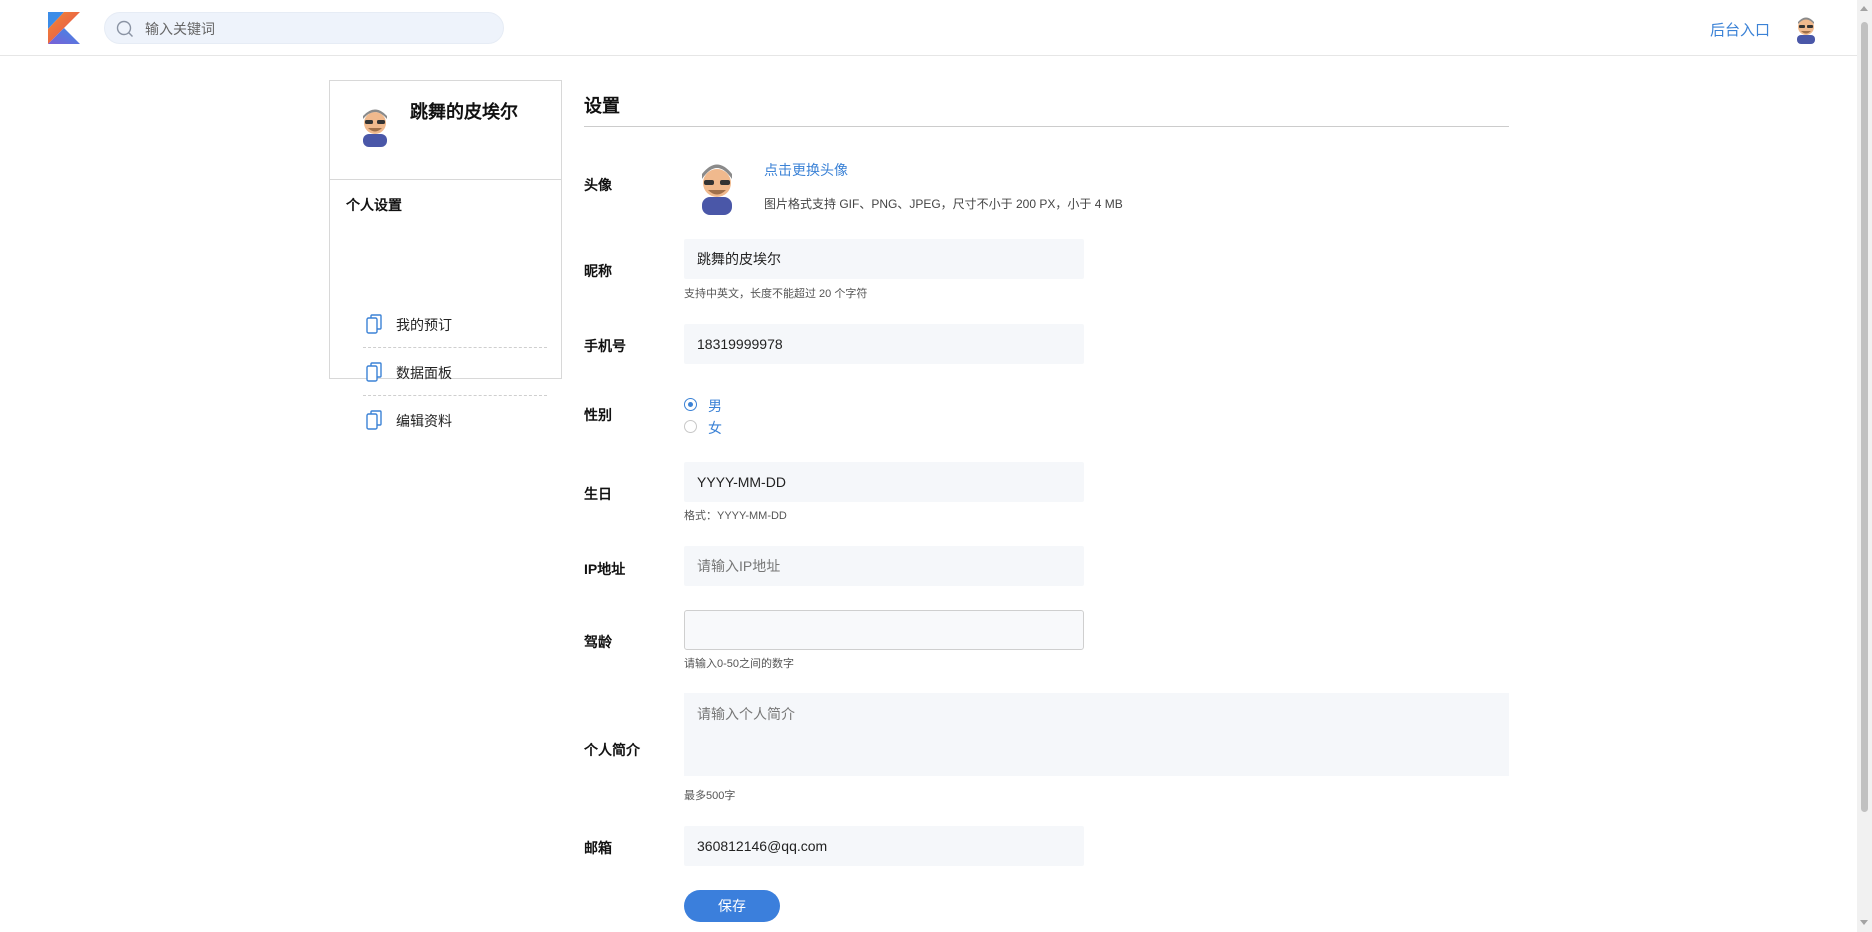 The width and height of the screenshot is (1872, 932). I want to click on sidebar-user-name: 跳舞的皮埃尔, so click(464, 112).